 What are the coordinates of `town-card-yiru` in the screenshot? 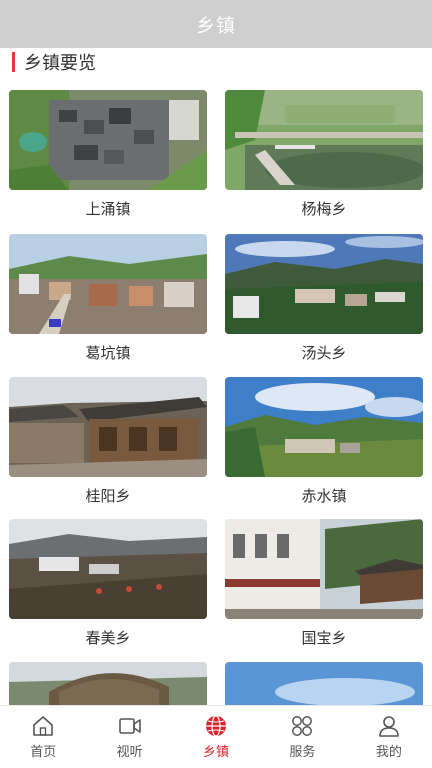 It's located at (108, 684).